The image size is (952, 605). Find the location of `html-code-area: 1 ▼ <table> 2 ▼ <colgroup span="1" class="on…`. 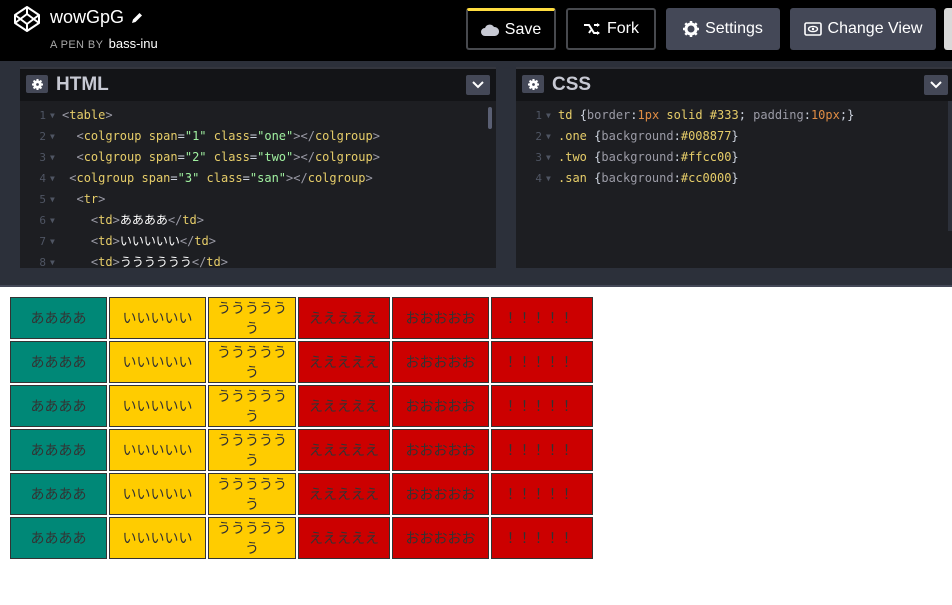

html-code-area: 1 ▼ <table> 2 ▼ <colgroup span="1" class="on… is located at coordinates (258, 187).